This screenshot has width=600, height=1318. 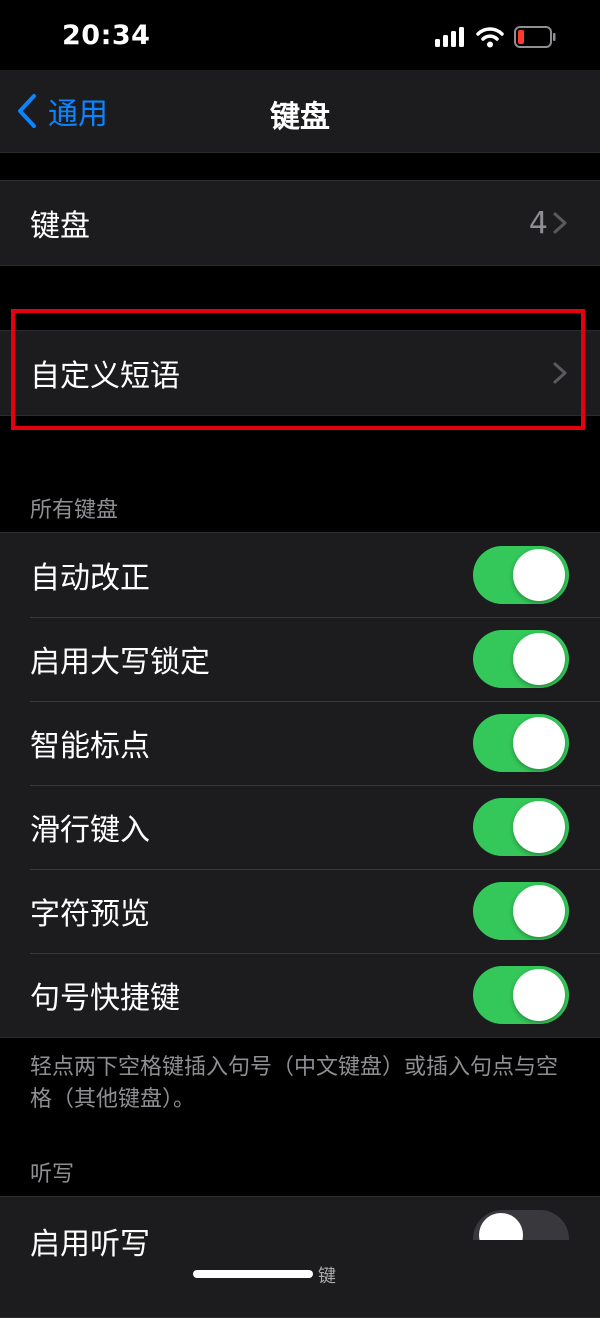 What do you see at coordinates (106, 35) in the screenshot?
I see `status-time: 20:34` at bounding box center [106, 35].